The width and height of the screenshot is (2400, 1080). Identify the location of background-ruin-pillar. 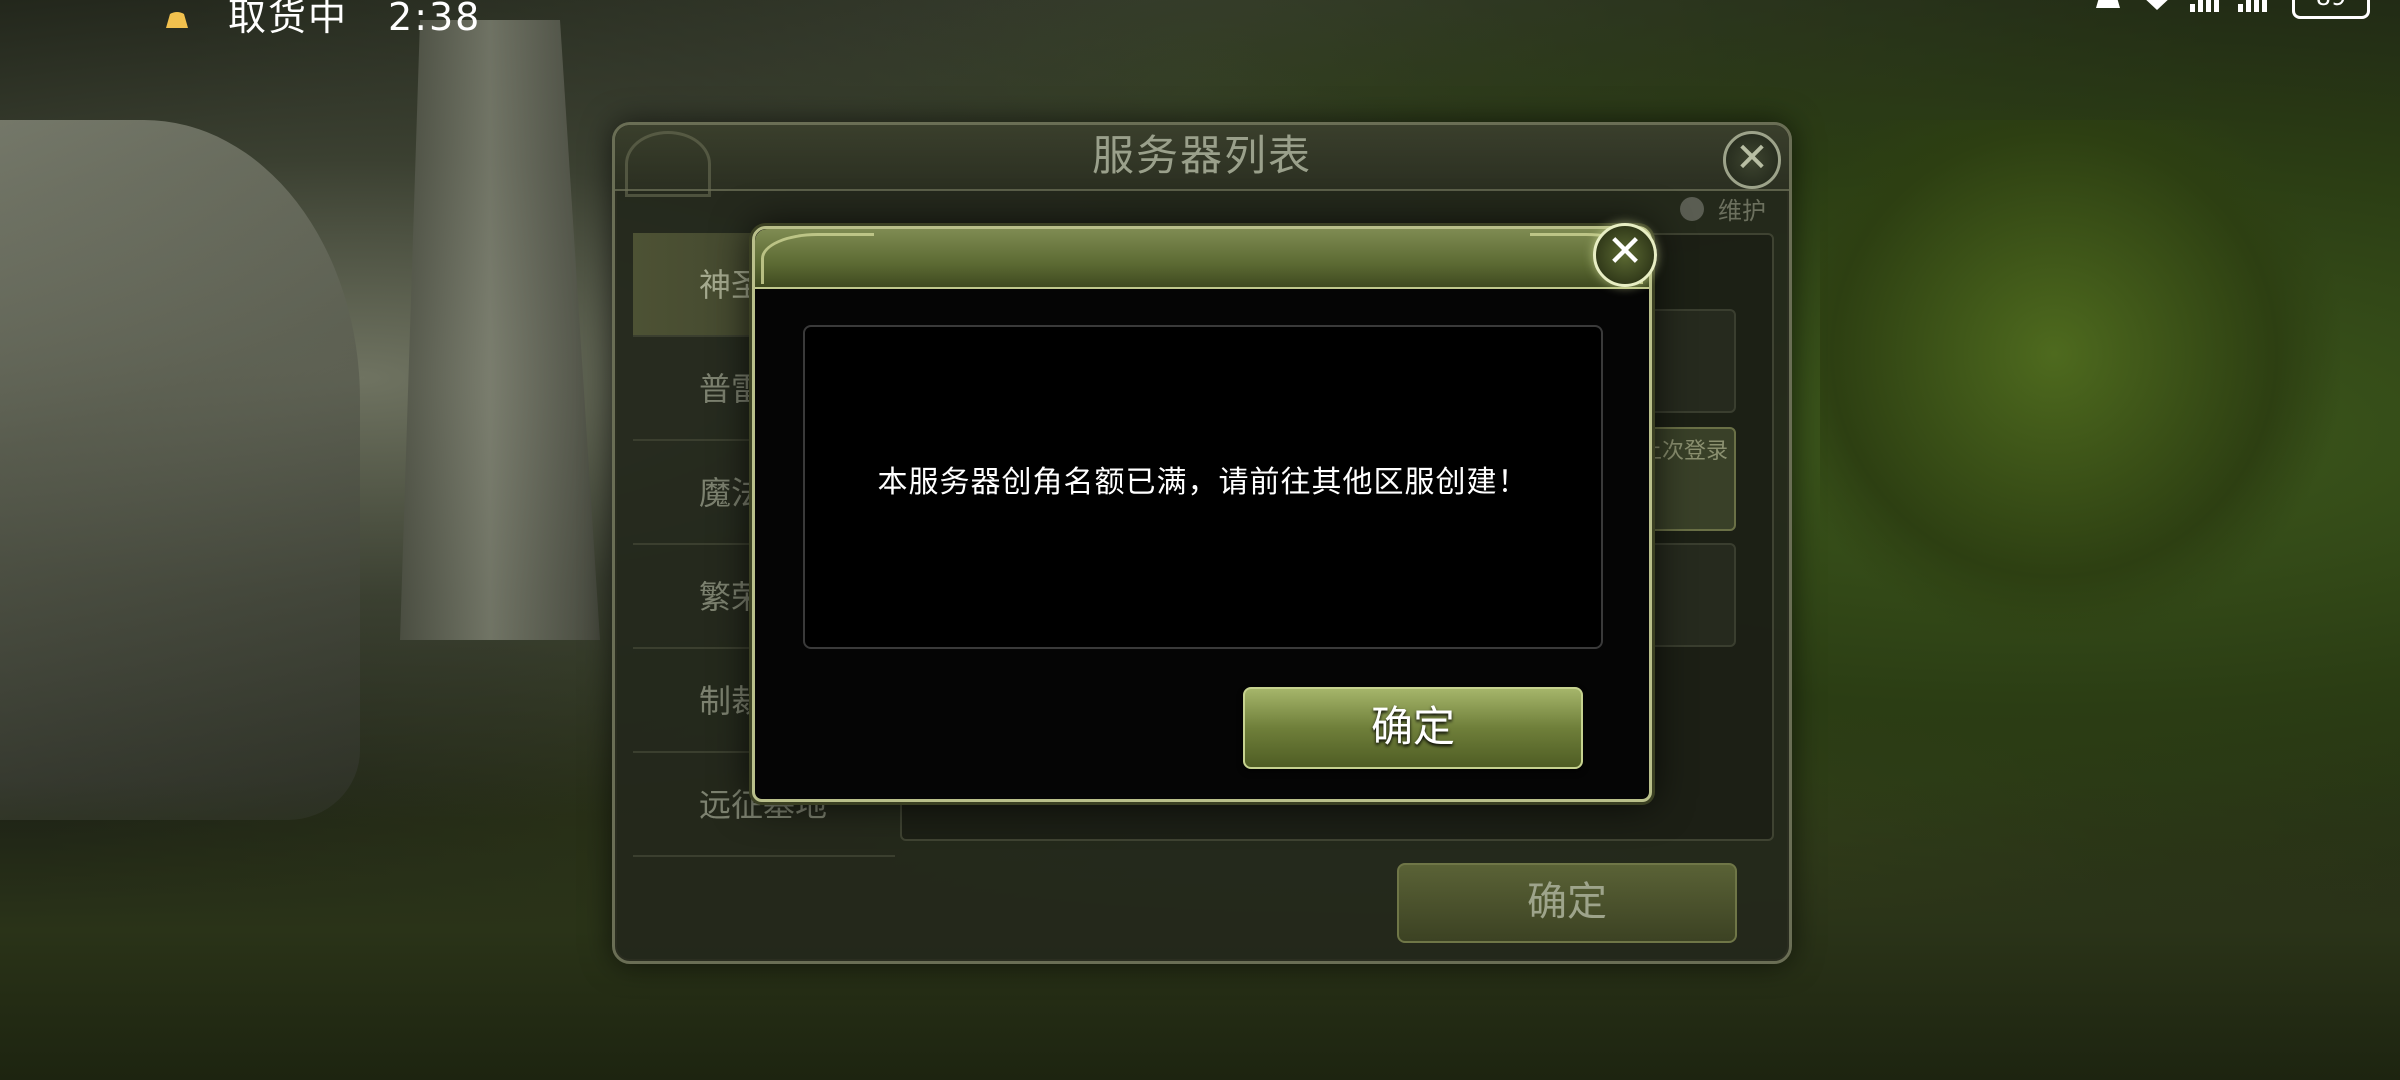
(500, 330).